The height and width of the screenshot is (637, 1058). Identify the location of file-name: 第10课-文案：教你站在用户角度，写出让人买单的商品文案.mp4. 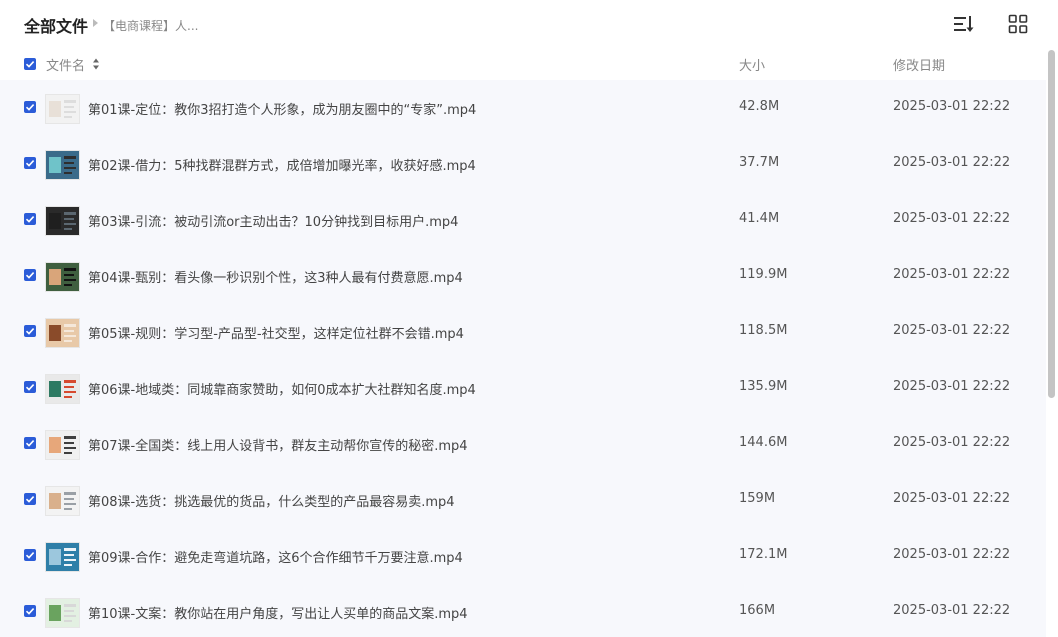
(278, 612).